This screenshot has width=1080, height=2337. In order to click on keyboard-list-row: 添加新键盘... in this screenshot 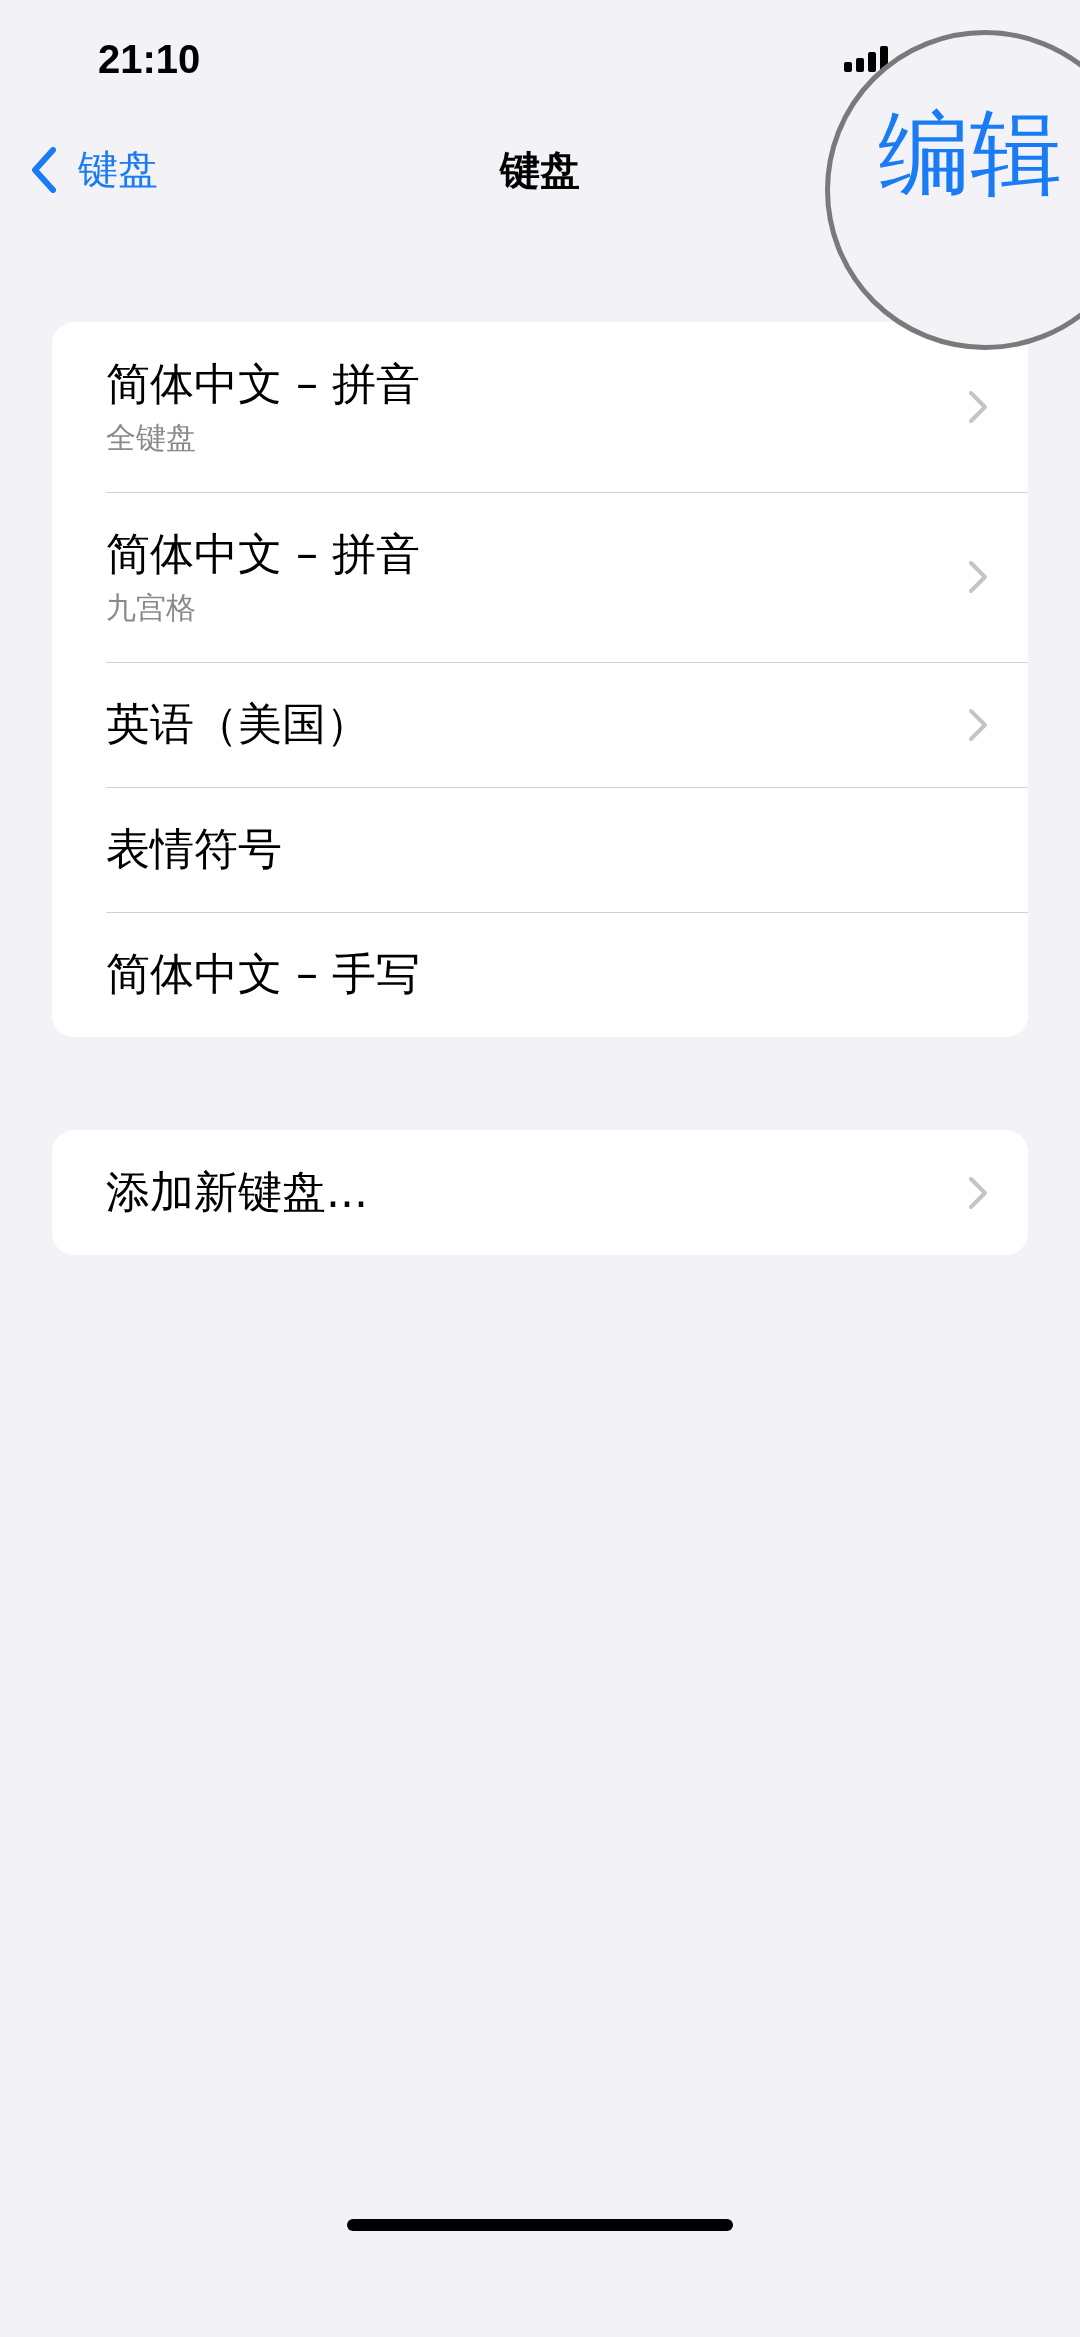, I will do `click(540, 1192)`.